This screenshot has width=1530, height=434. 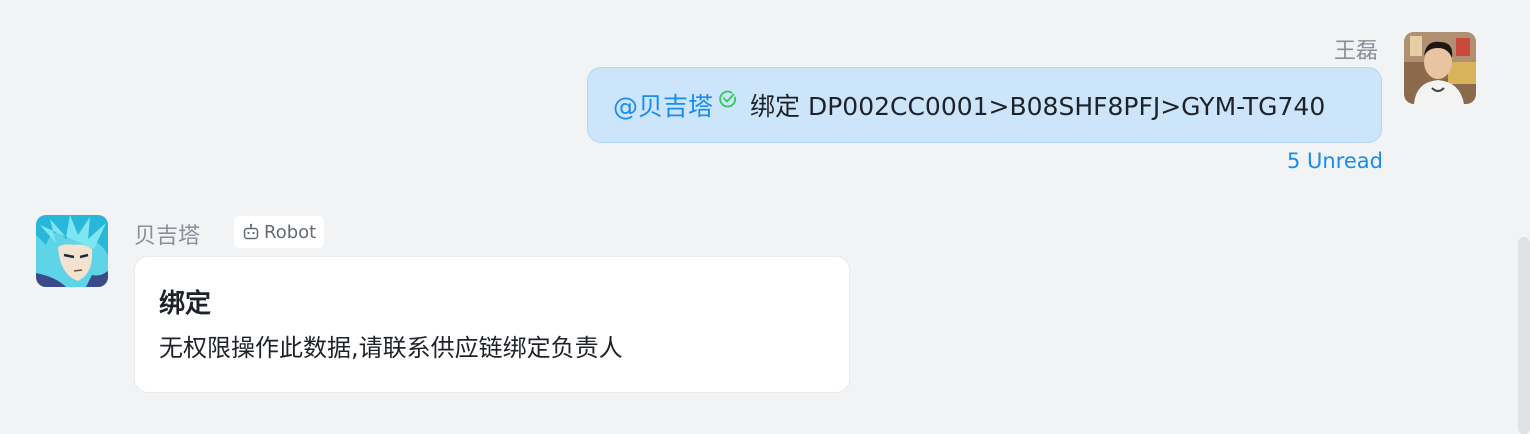 I want to click on card-body: 无权限操作此数据,请联系供应链绑定负责人, so click(x=391, y=348).